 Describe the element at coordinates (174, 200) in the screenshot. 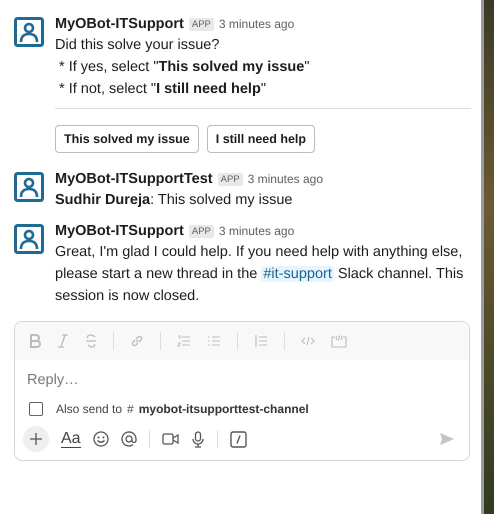

I see `message-text: Sudhir Dureja: This solved my issue` at that location.